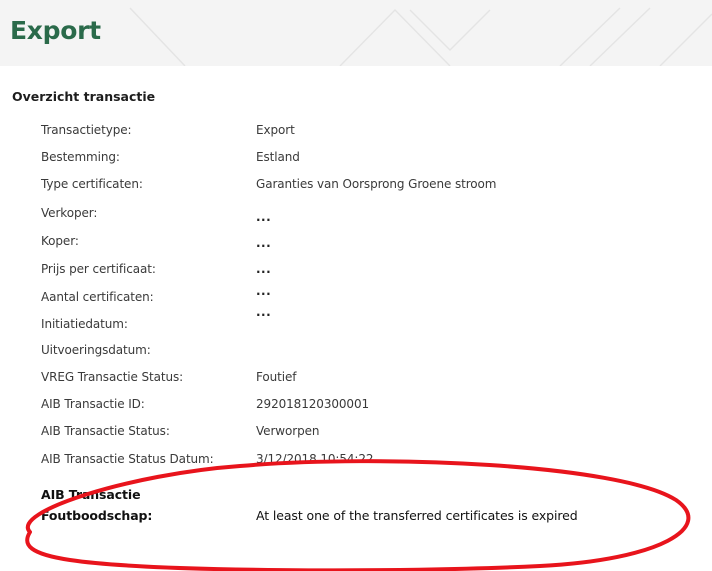  I want to click on detail-value: Verworpen, so click(288, 431).